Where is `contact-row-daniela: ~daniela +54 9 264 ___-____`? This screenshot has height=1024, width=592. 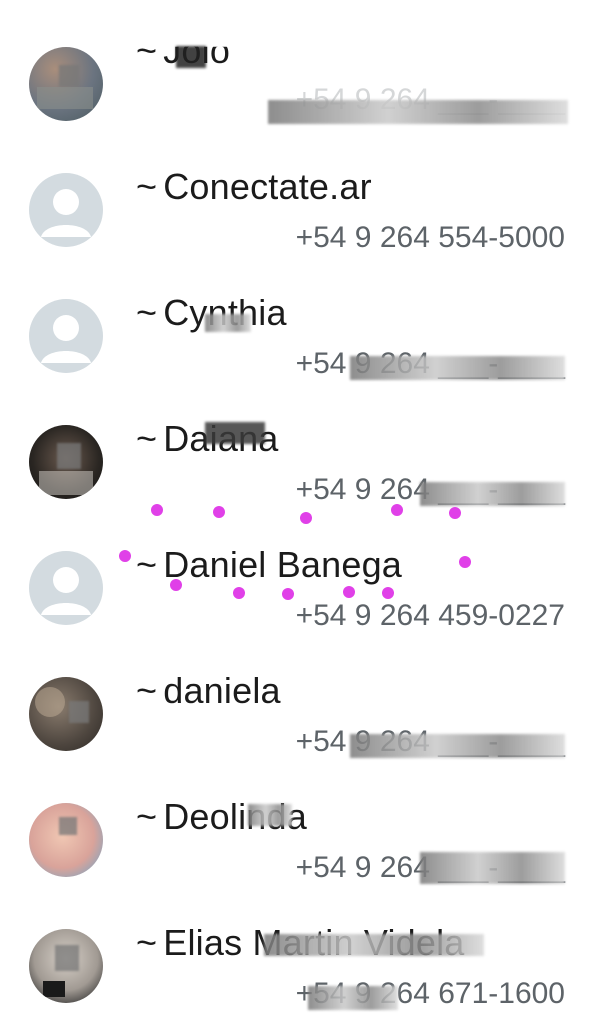
contact-row-daniela: ~daniela +54 9 264 ___-____ is located at coordinates (296, 694).